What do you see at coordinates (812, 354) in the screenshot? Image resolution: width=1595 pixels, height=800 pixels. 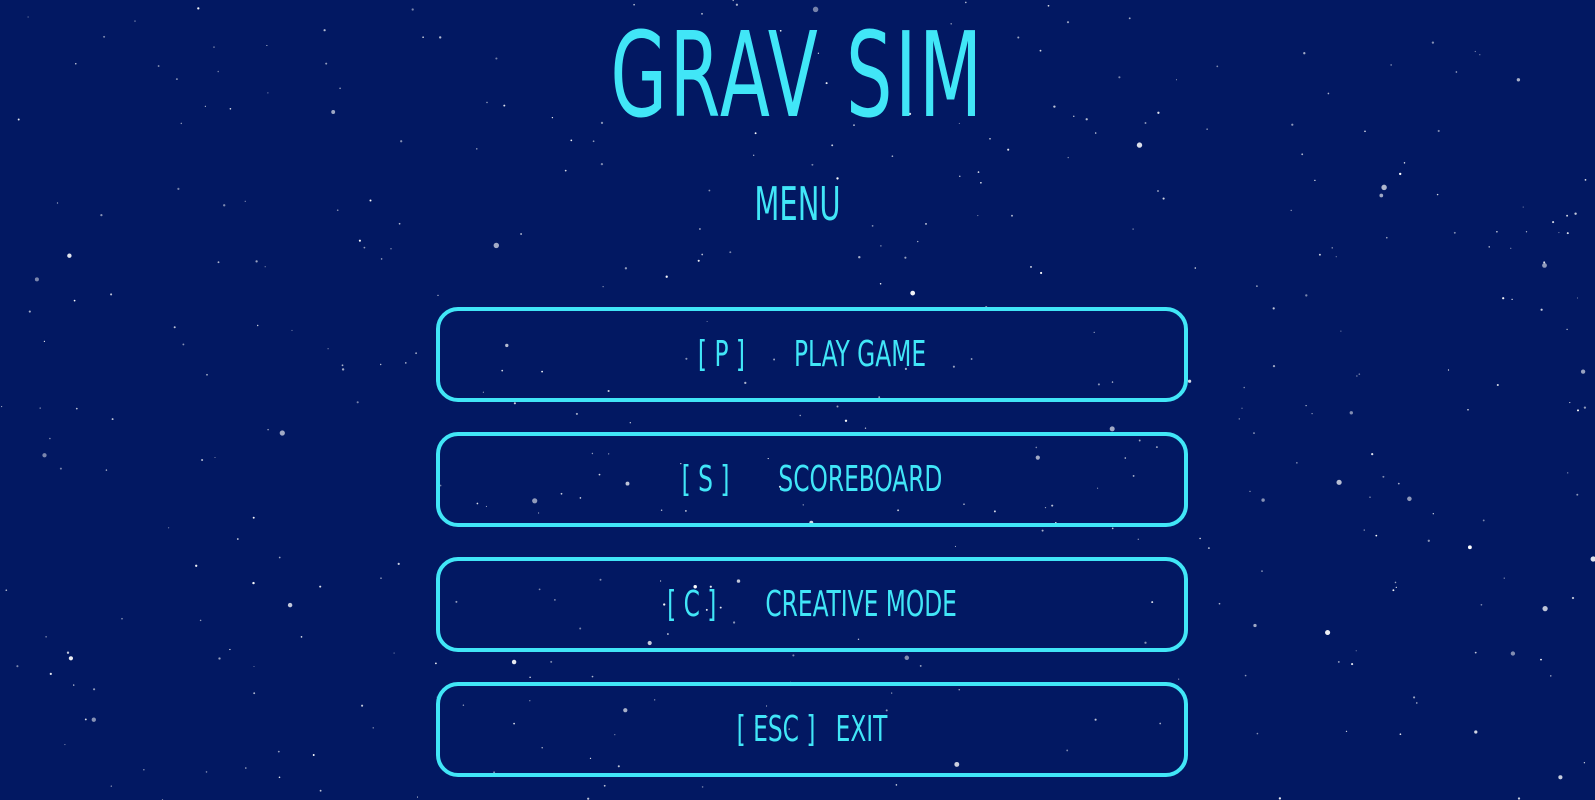 I see `play-game-button: [ P ] PLAY GAME` at bounding box center [812, 354].